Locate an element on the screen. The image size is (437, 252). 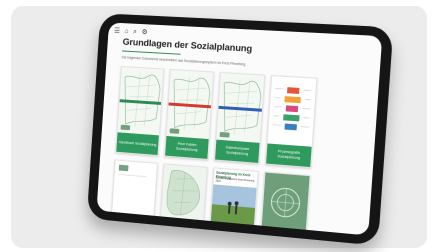
document-card-pinzi-fakten: Pinzi Fakten Sozialplanung is located at coordinates (189, 114).